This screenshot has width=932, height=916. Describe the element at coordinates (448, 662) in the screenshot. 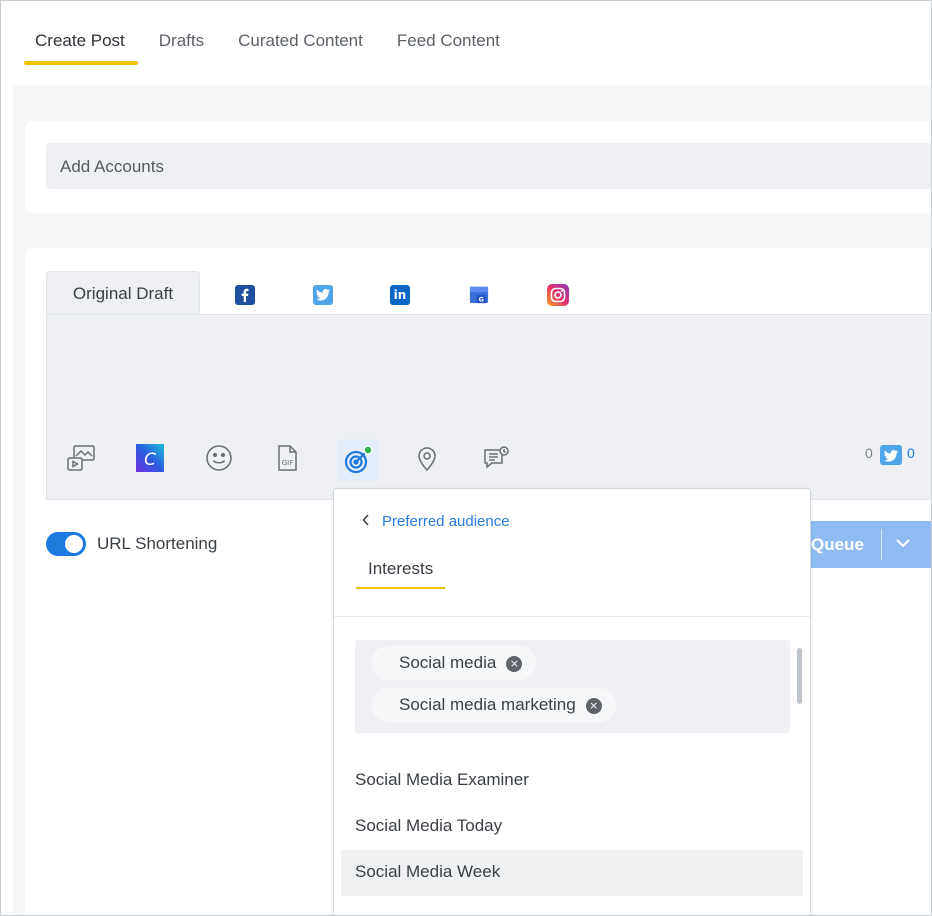

I see `interest-chip-label: Social media` at that location.